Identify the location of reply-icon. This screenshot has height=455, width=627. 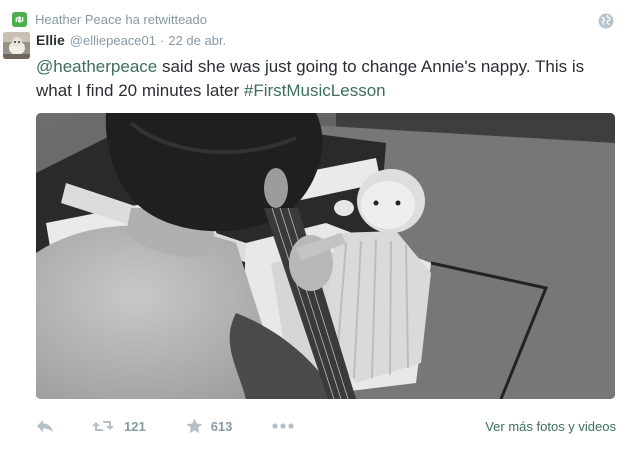
(45, 426).